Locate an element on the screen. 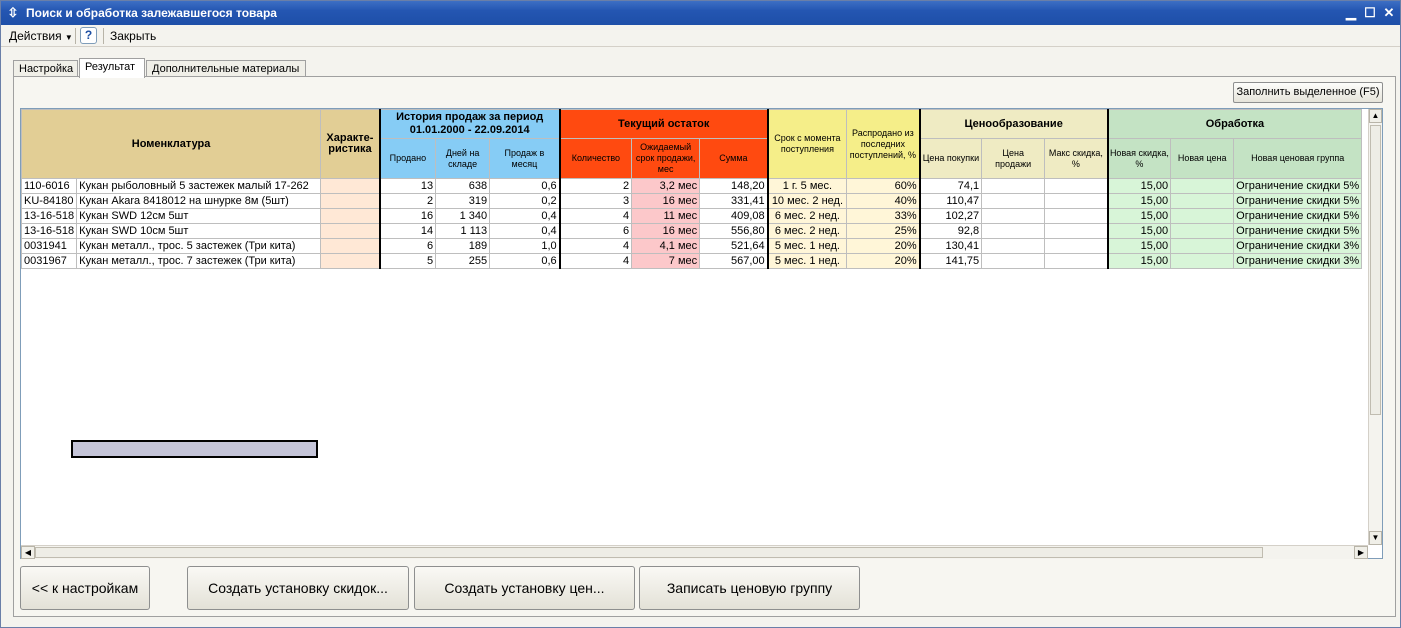  cell-code: 0031941 is located at coordinates (49, 246).